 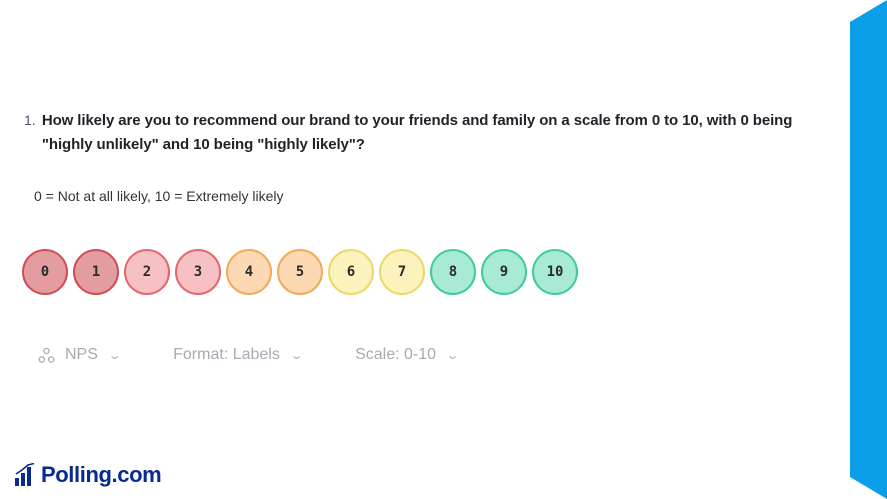 What do you see at coordinates (249, 272) in the screenshot?
I see `scale-option-4: 4` at bounding box center [249, 272].